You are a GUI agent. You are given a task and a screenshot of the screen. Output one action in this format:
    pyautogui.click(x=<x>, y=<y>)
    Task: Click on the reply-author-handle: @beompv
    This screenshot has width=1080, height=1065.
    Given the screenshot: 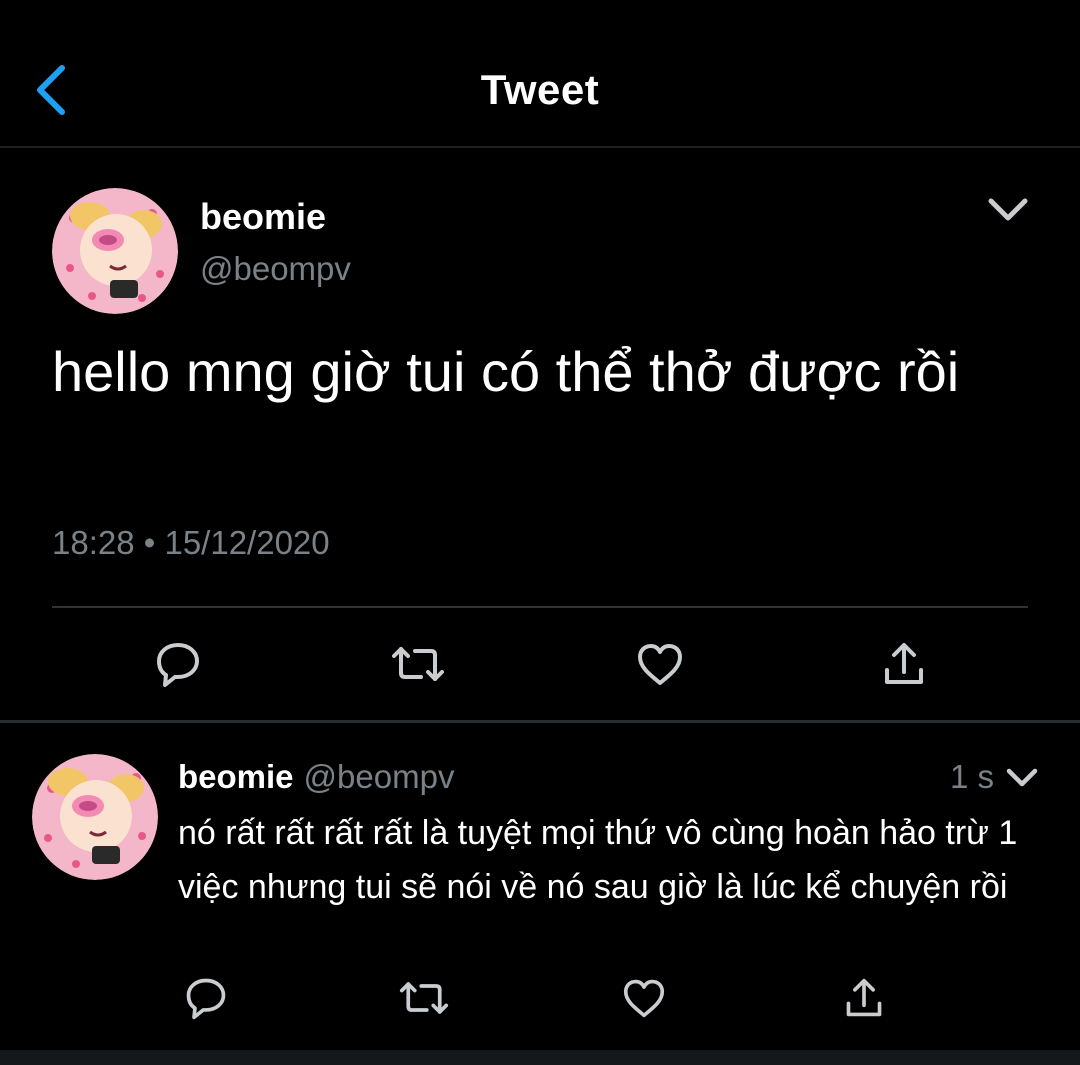 What is the action you would take?
    pyautogui.click(x=379, y=776)
    